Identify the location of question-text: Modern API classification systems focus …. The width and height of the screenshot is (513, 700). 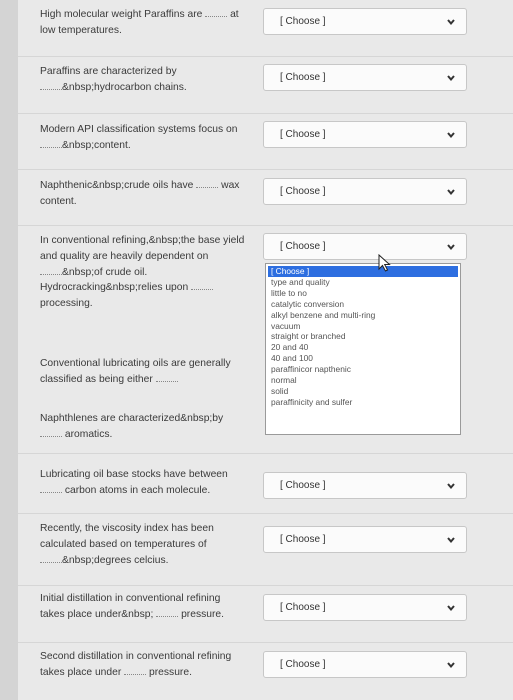
(149, 138).